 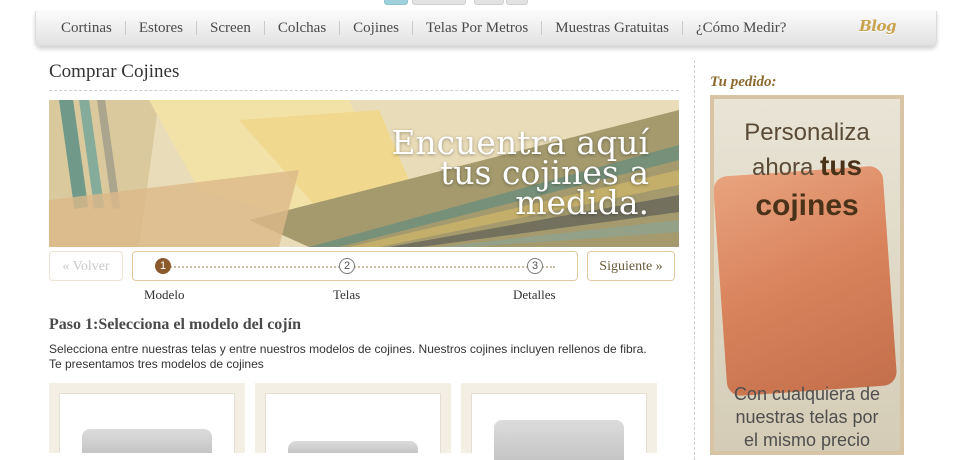 What do you see at coordinates (807, 394) in the screenshot?
I see `ad-footer-line: Con cualquiera de` at bounding box center [807, 394].